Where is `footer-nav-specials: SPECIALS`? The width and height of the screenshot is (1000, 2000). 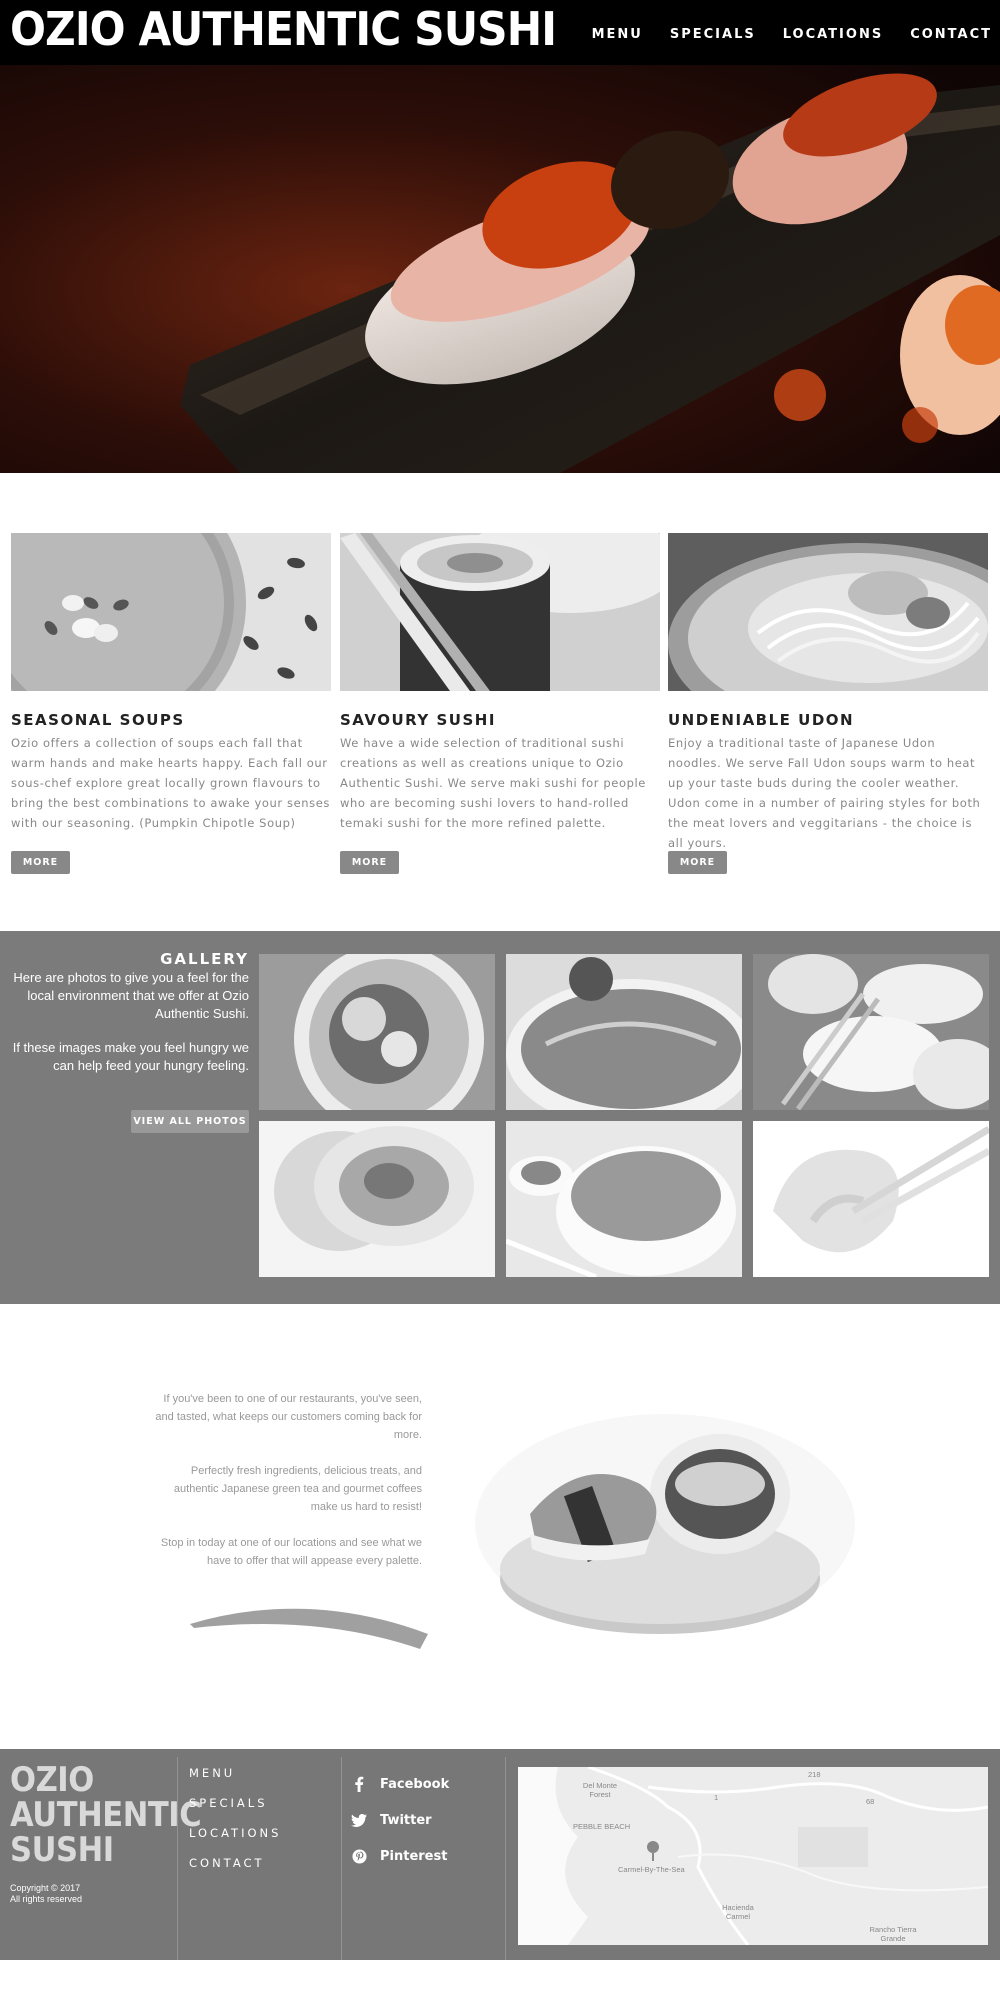 footer-nav-specials: SPECIALS is located at coordinates (235, 1811).